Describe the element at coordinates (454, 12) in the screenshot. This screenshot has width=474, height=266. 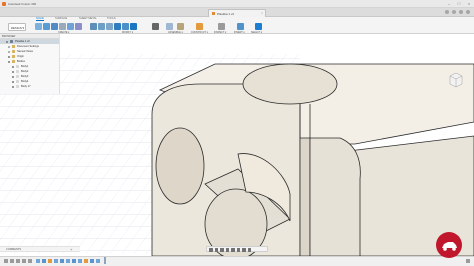
I see `notifications-icon` at that location.